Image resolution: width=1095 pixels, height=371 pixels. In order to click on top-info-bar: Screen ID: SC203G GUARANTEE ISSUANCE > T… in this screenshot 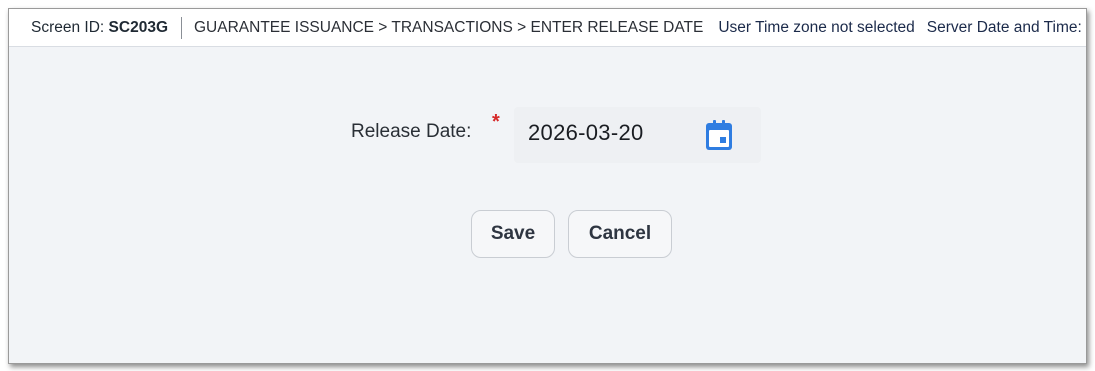, I will do `click(547, 28)`.